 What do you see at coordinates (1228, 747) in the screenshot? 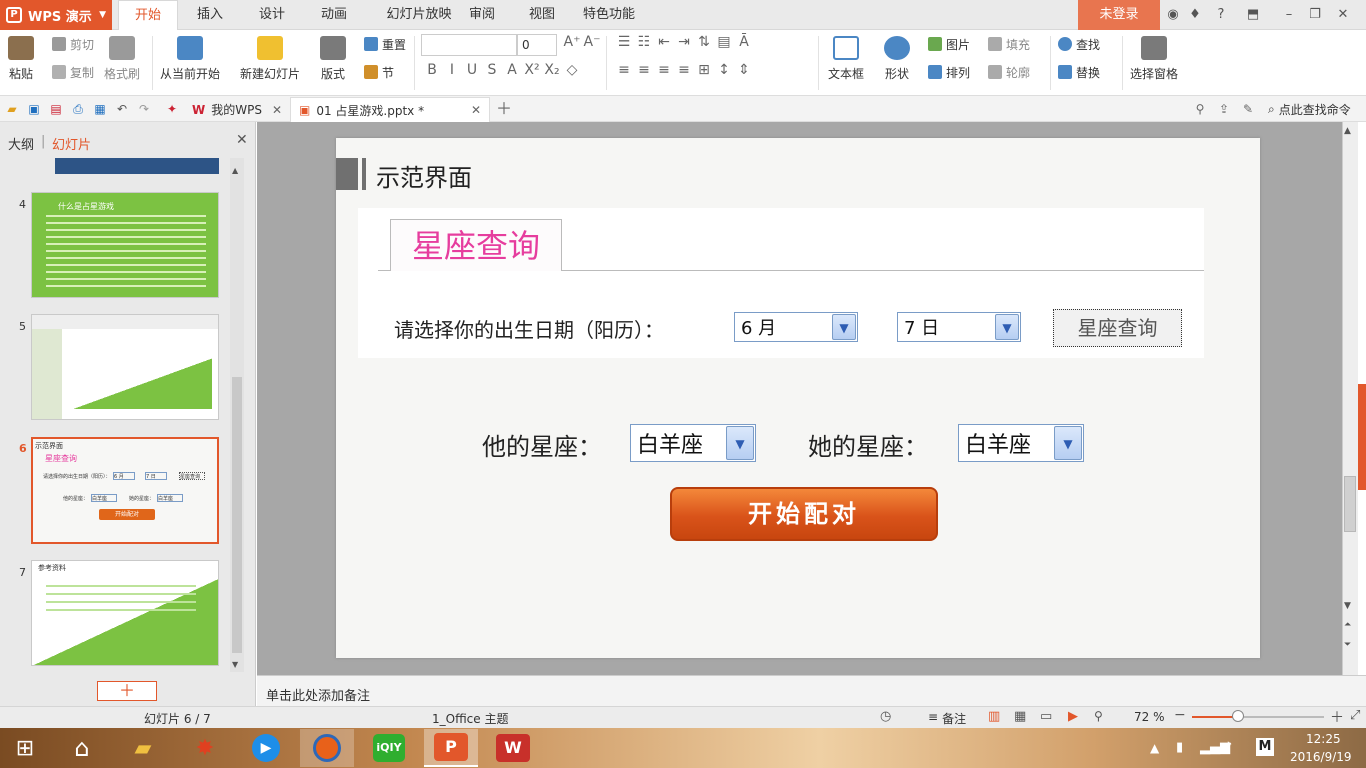
I see `volume-icon: ♪` at bounding box center [1228, 747].